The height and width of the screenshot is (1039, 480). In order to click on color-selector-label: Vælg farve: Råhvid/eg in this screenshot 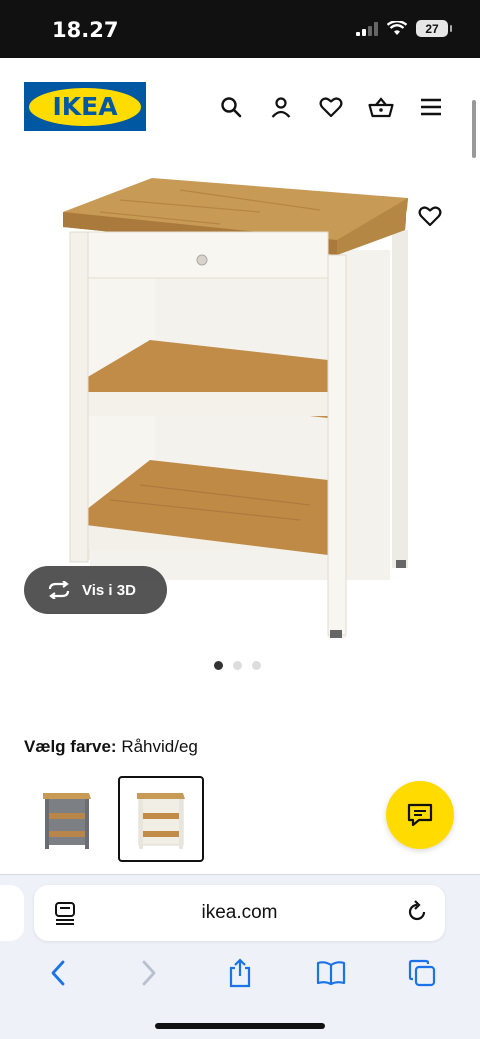, I will do `click(111, 747)`.